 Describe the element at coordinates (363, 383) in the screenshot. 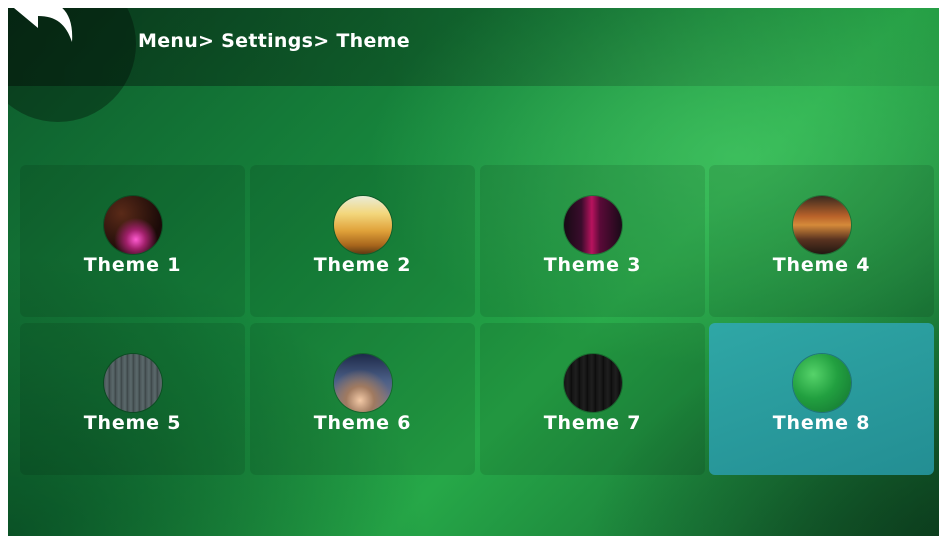

I see `theme-6-thumbnail` at that location.